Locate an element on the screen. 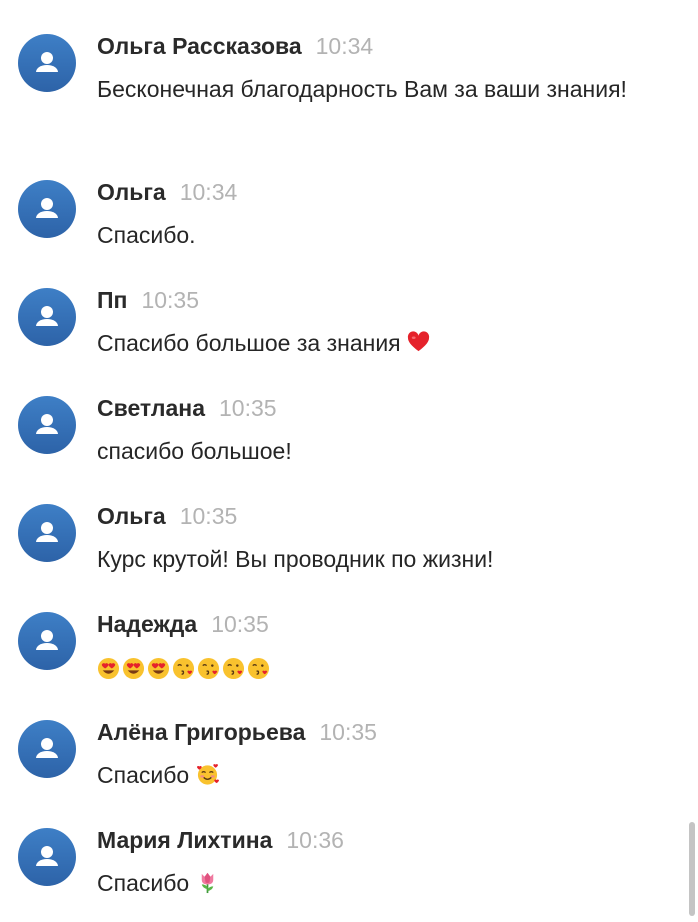 This screenshot has height=922, width=698. message-author: Надежда is located at coordinates (147, 624).